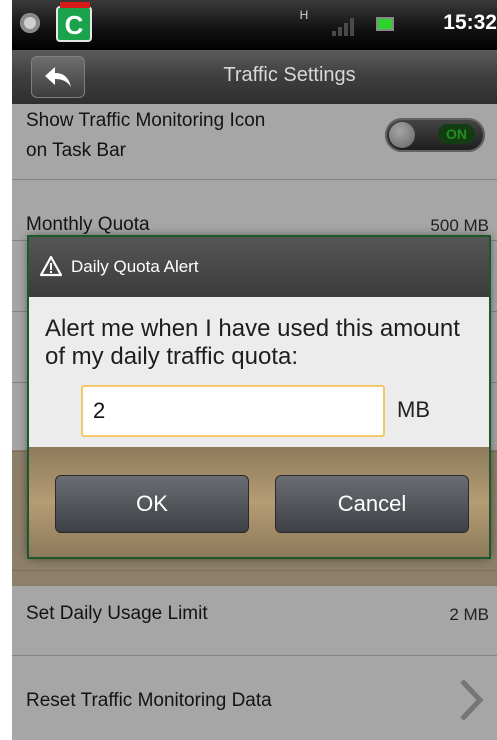 This screenshot has height=740, width=497. I want to click on warning-icon, so click(51, 266).